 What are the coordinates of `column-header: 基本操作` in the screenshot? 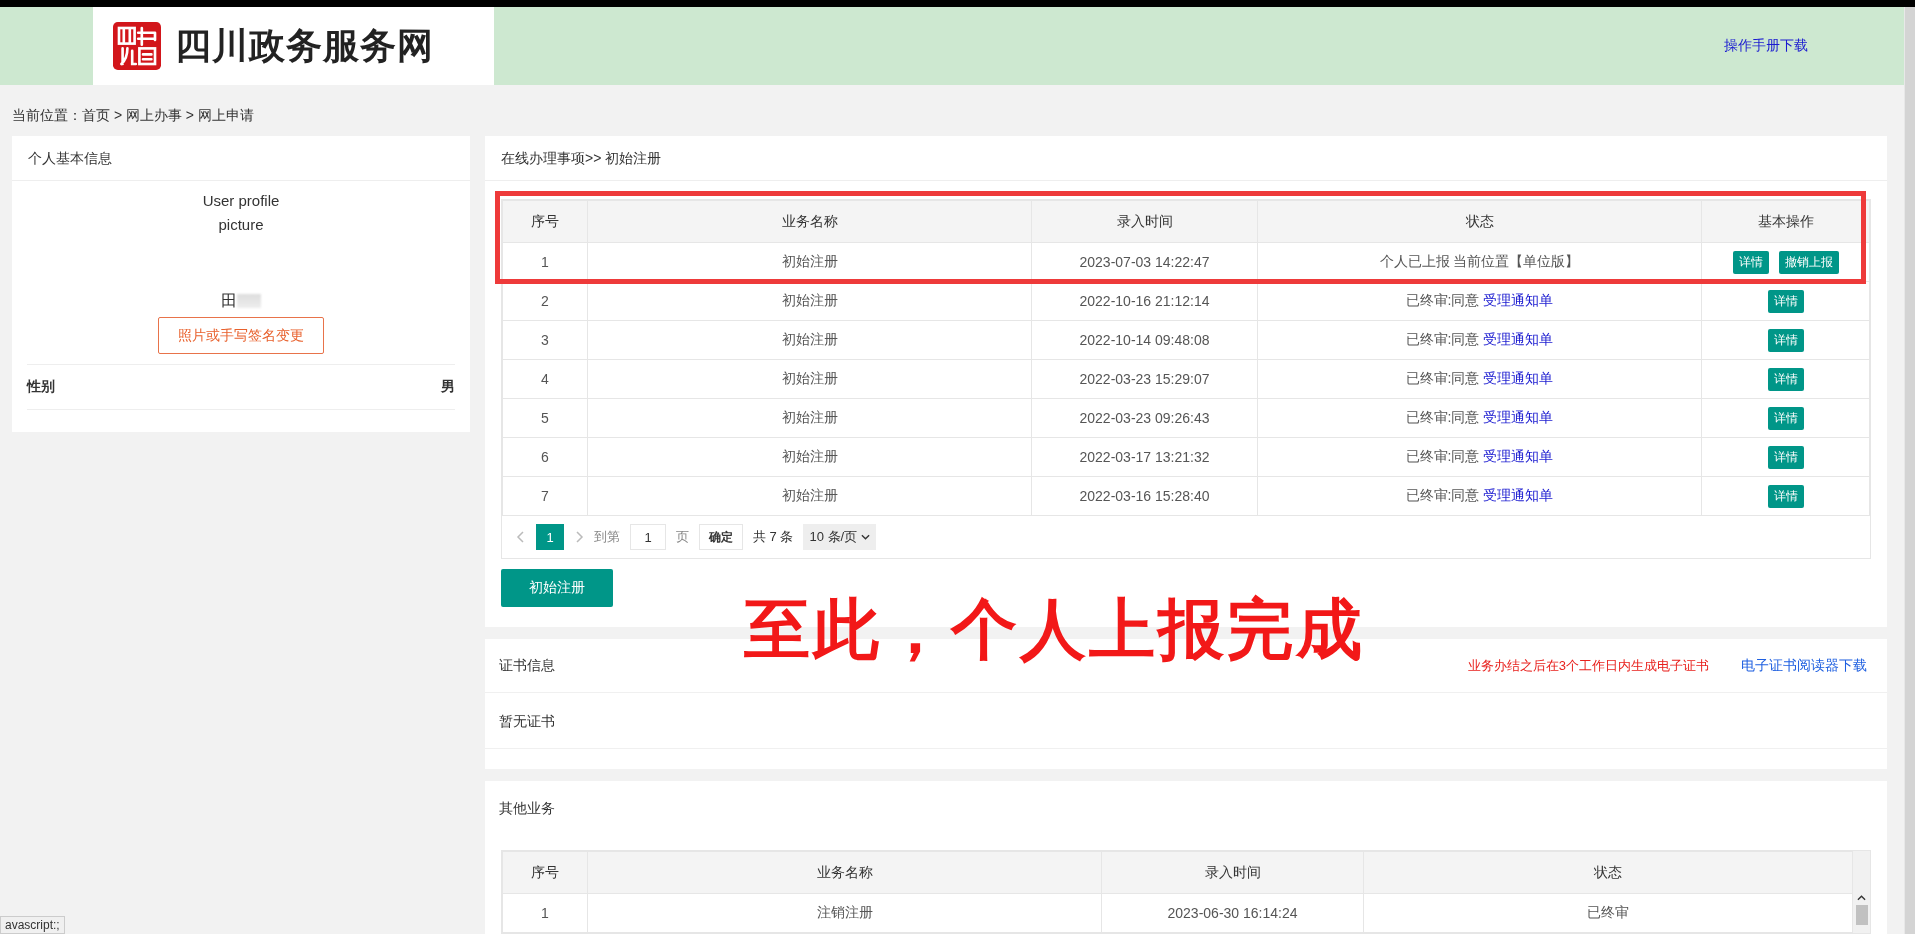 It's located at (1785, 221).